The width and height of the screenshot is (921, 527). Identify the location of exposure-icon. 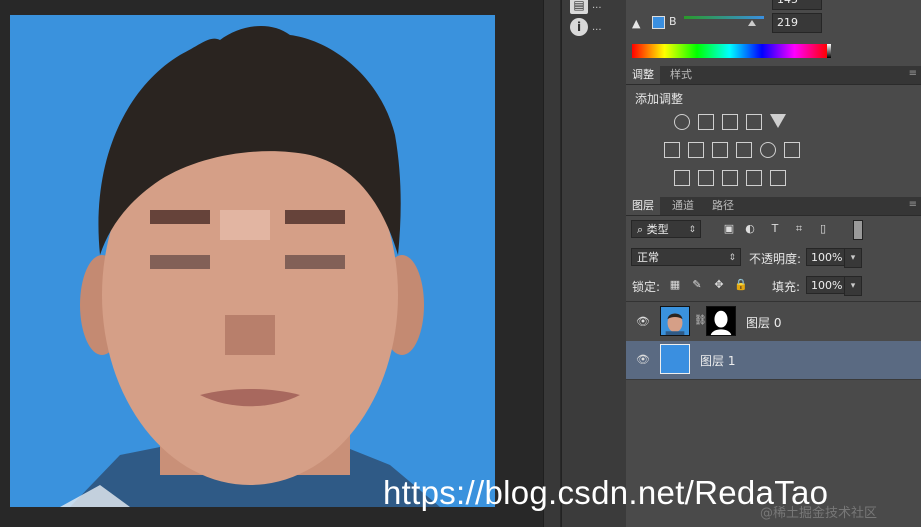
(754, 122).